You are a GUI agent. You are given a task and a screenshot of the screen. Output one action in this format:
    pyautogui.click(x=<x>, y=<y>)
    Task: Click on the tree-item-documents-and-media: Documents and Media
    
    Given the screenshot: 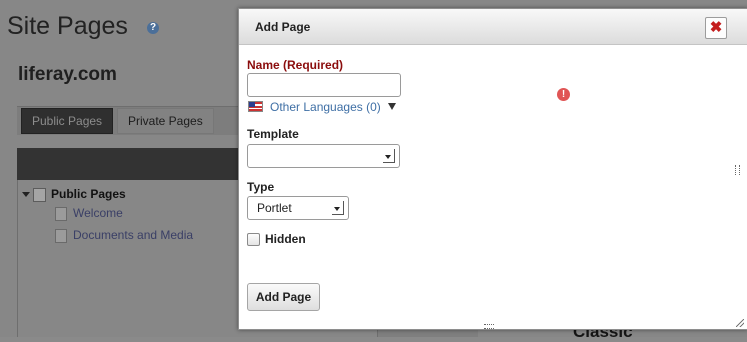 What is the action you would take?
    pyautogui.click(x=124, y=235)
    